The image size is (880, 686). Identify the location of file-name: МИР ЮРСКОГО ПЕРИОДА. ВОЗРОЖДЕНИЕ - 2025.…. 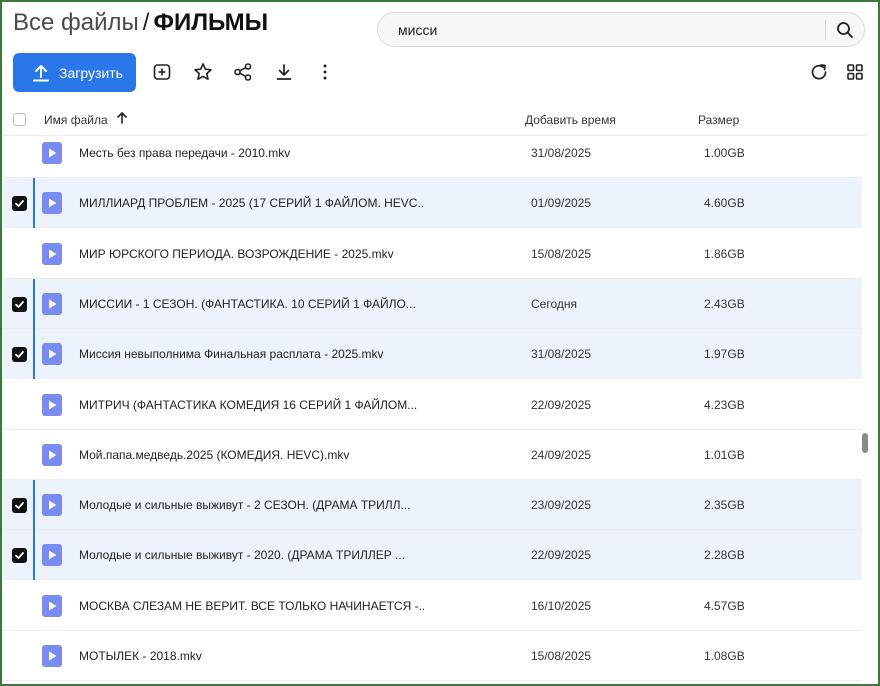
(251, 254).